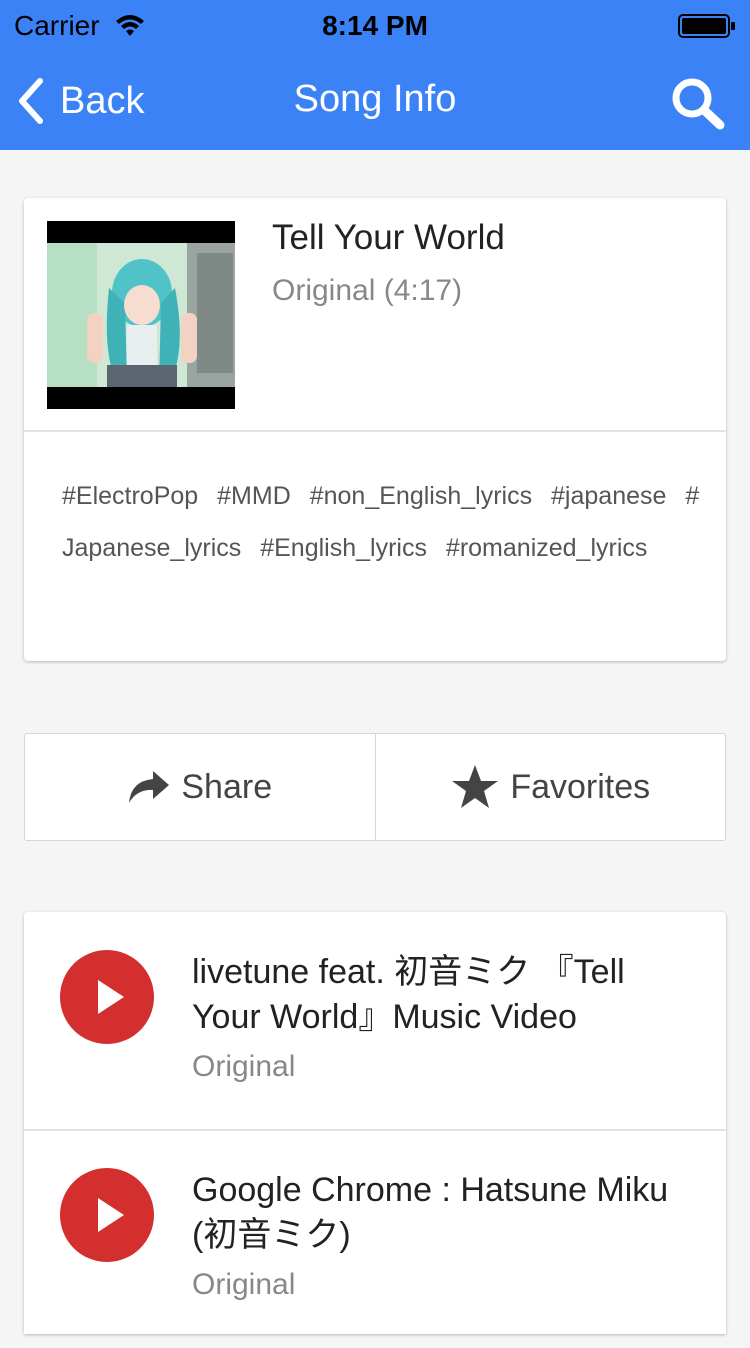 The image size is (750, 1348). What do you see at coordinates (421, 496) in the screenshot?
I see `tag-non-english-lyrics: #non_English_lyrics` at bounding box center [421, 496].